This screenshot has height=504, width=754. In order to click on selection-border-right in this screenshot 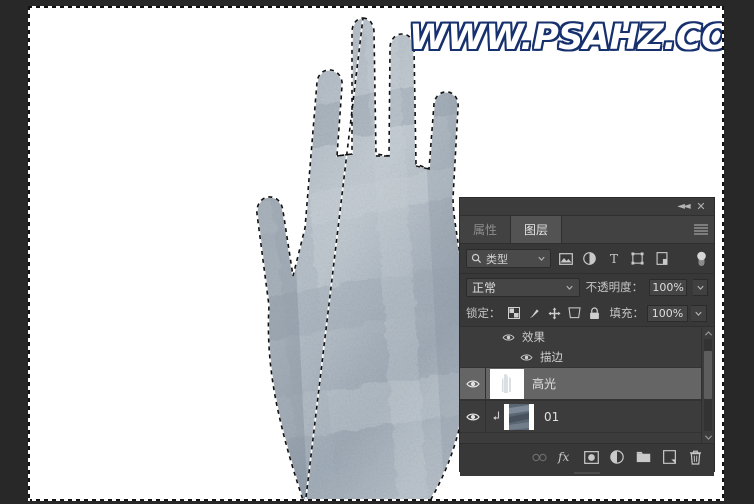, I will do `click(723, 253)`.